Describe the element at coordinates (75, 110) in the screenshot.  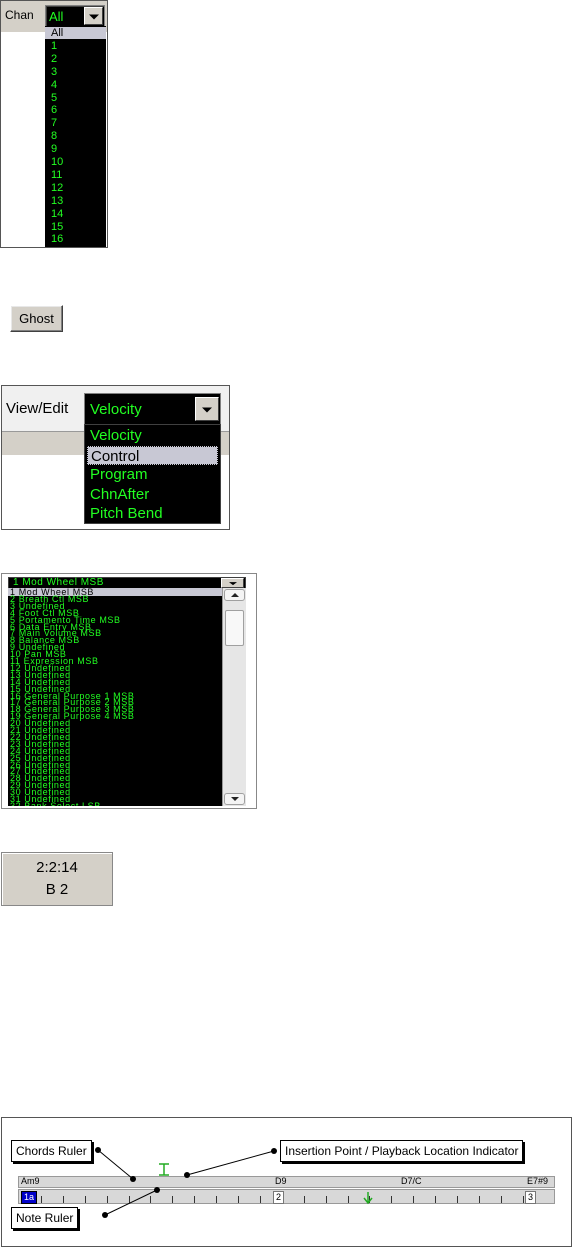
I see `channel-option: 6` at that location.